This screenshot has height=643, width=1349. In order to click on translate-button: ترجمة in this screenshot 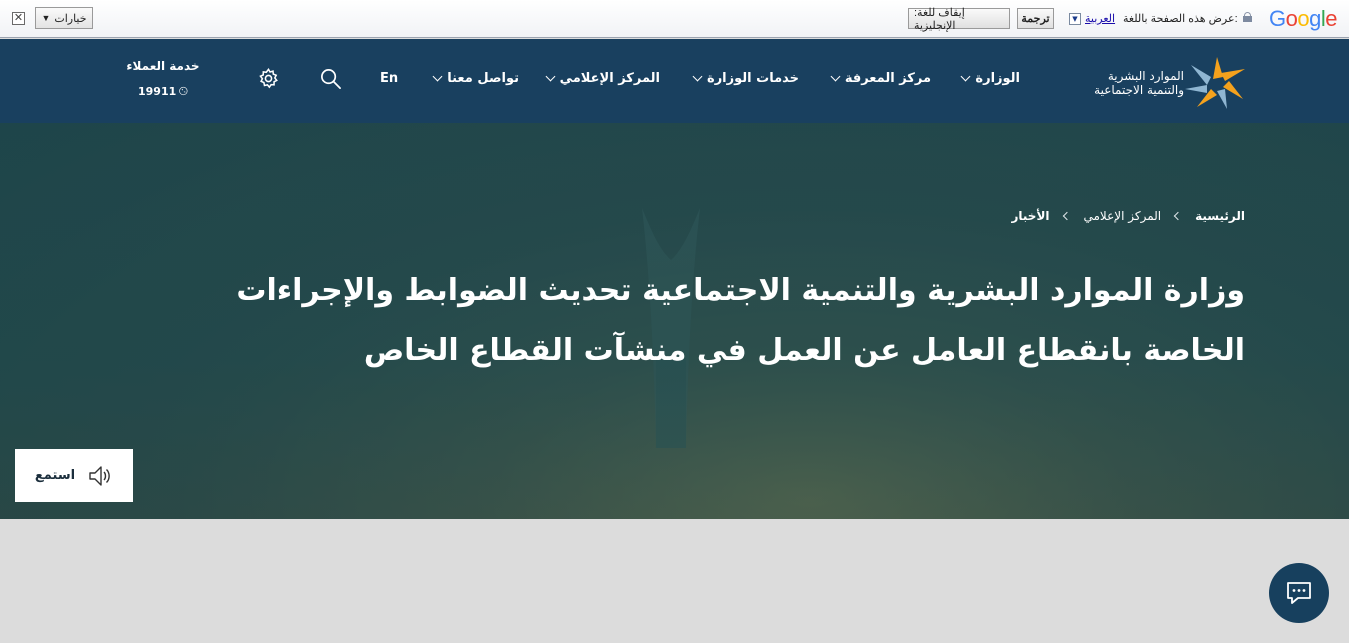, I will do `click(1035, 18)`.